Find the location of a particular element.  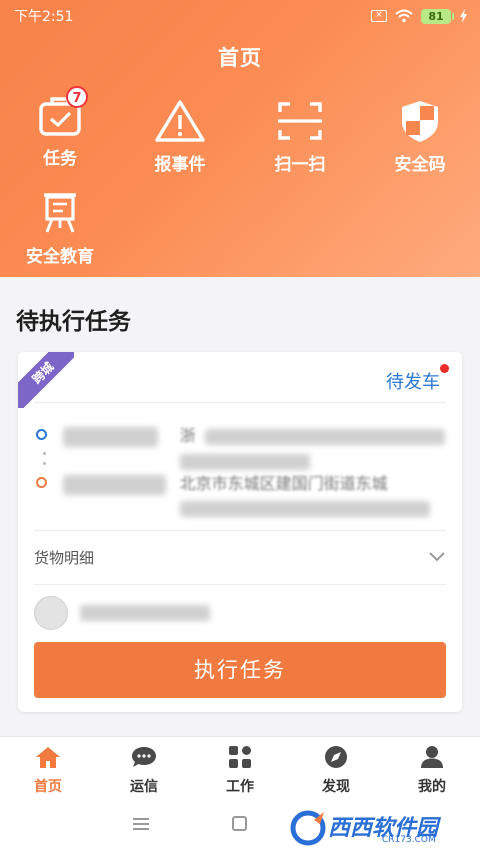

origin-row: 浙 is located at coordinates (241, 447).